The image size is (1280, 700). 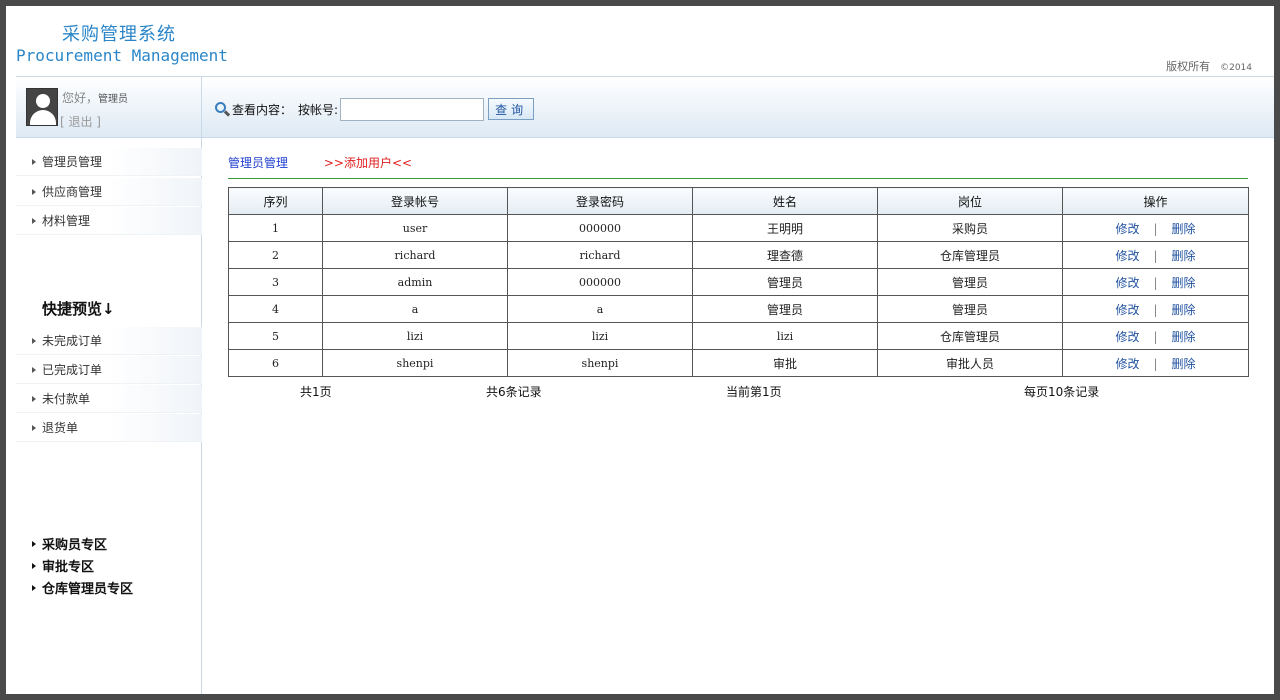 I want to click on quick-preview-title: 快捷预览↓, so click(x=78, y=309).